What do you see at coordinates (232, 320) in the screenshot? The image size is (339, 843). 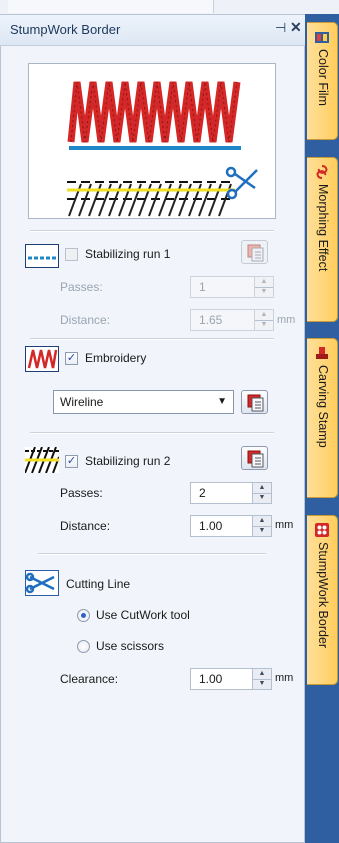 I see `stabilizing-run-1-distance-spinner: 1.65 ▲ ▼` at bounding box center [232, 320].